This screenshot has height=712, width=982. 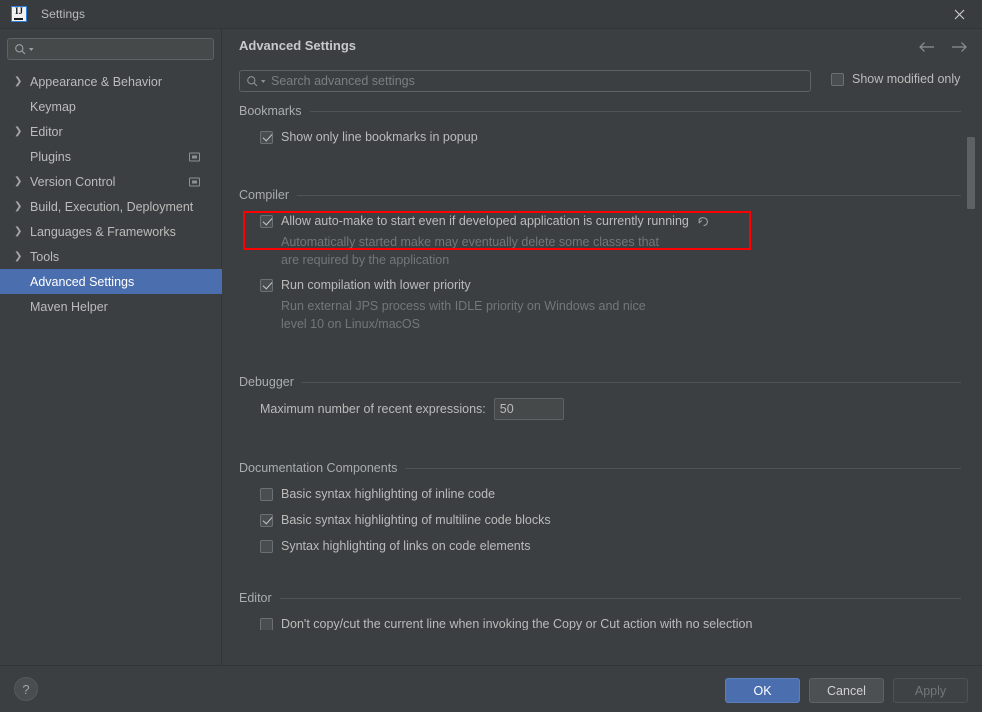 I want to click on group-header: Debugger, so click(x=600, y=382).